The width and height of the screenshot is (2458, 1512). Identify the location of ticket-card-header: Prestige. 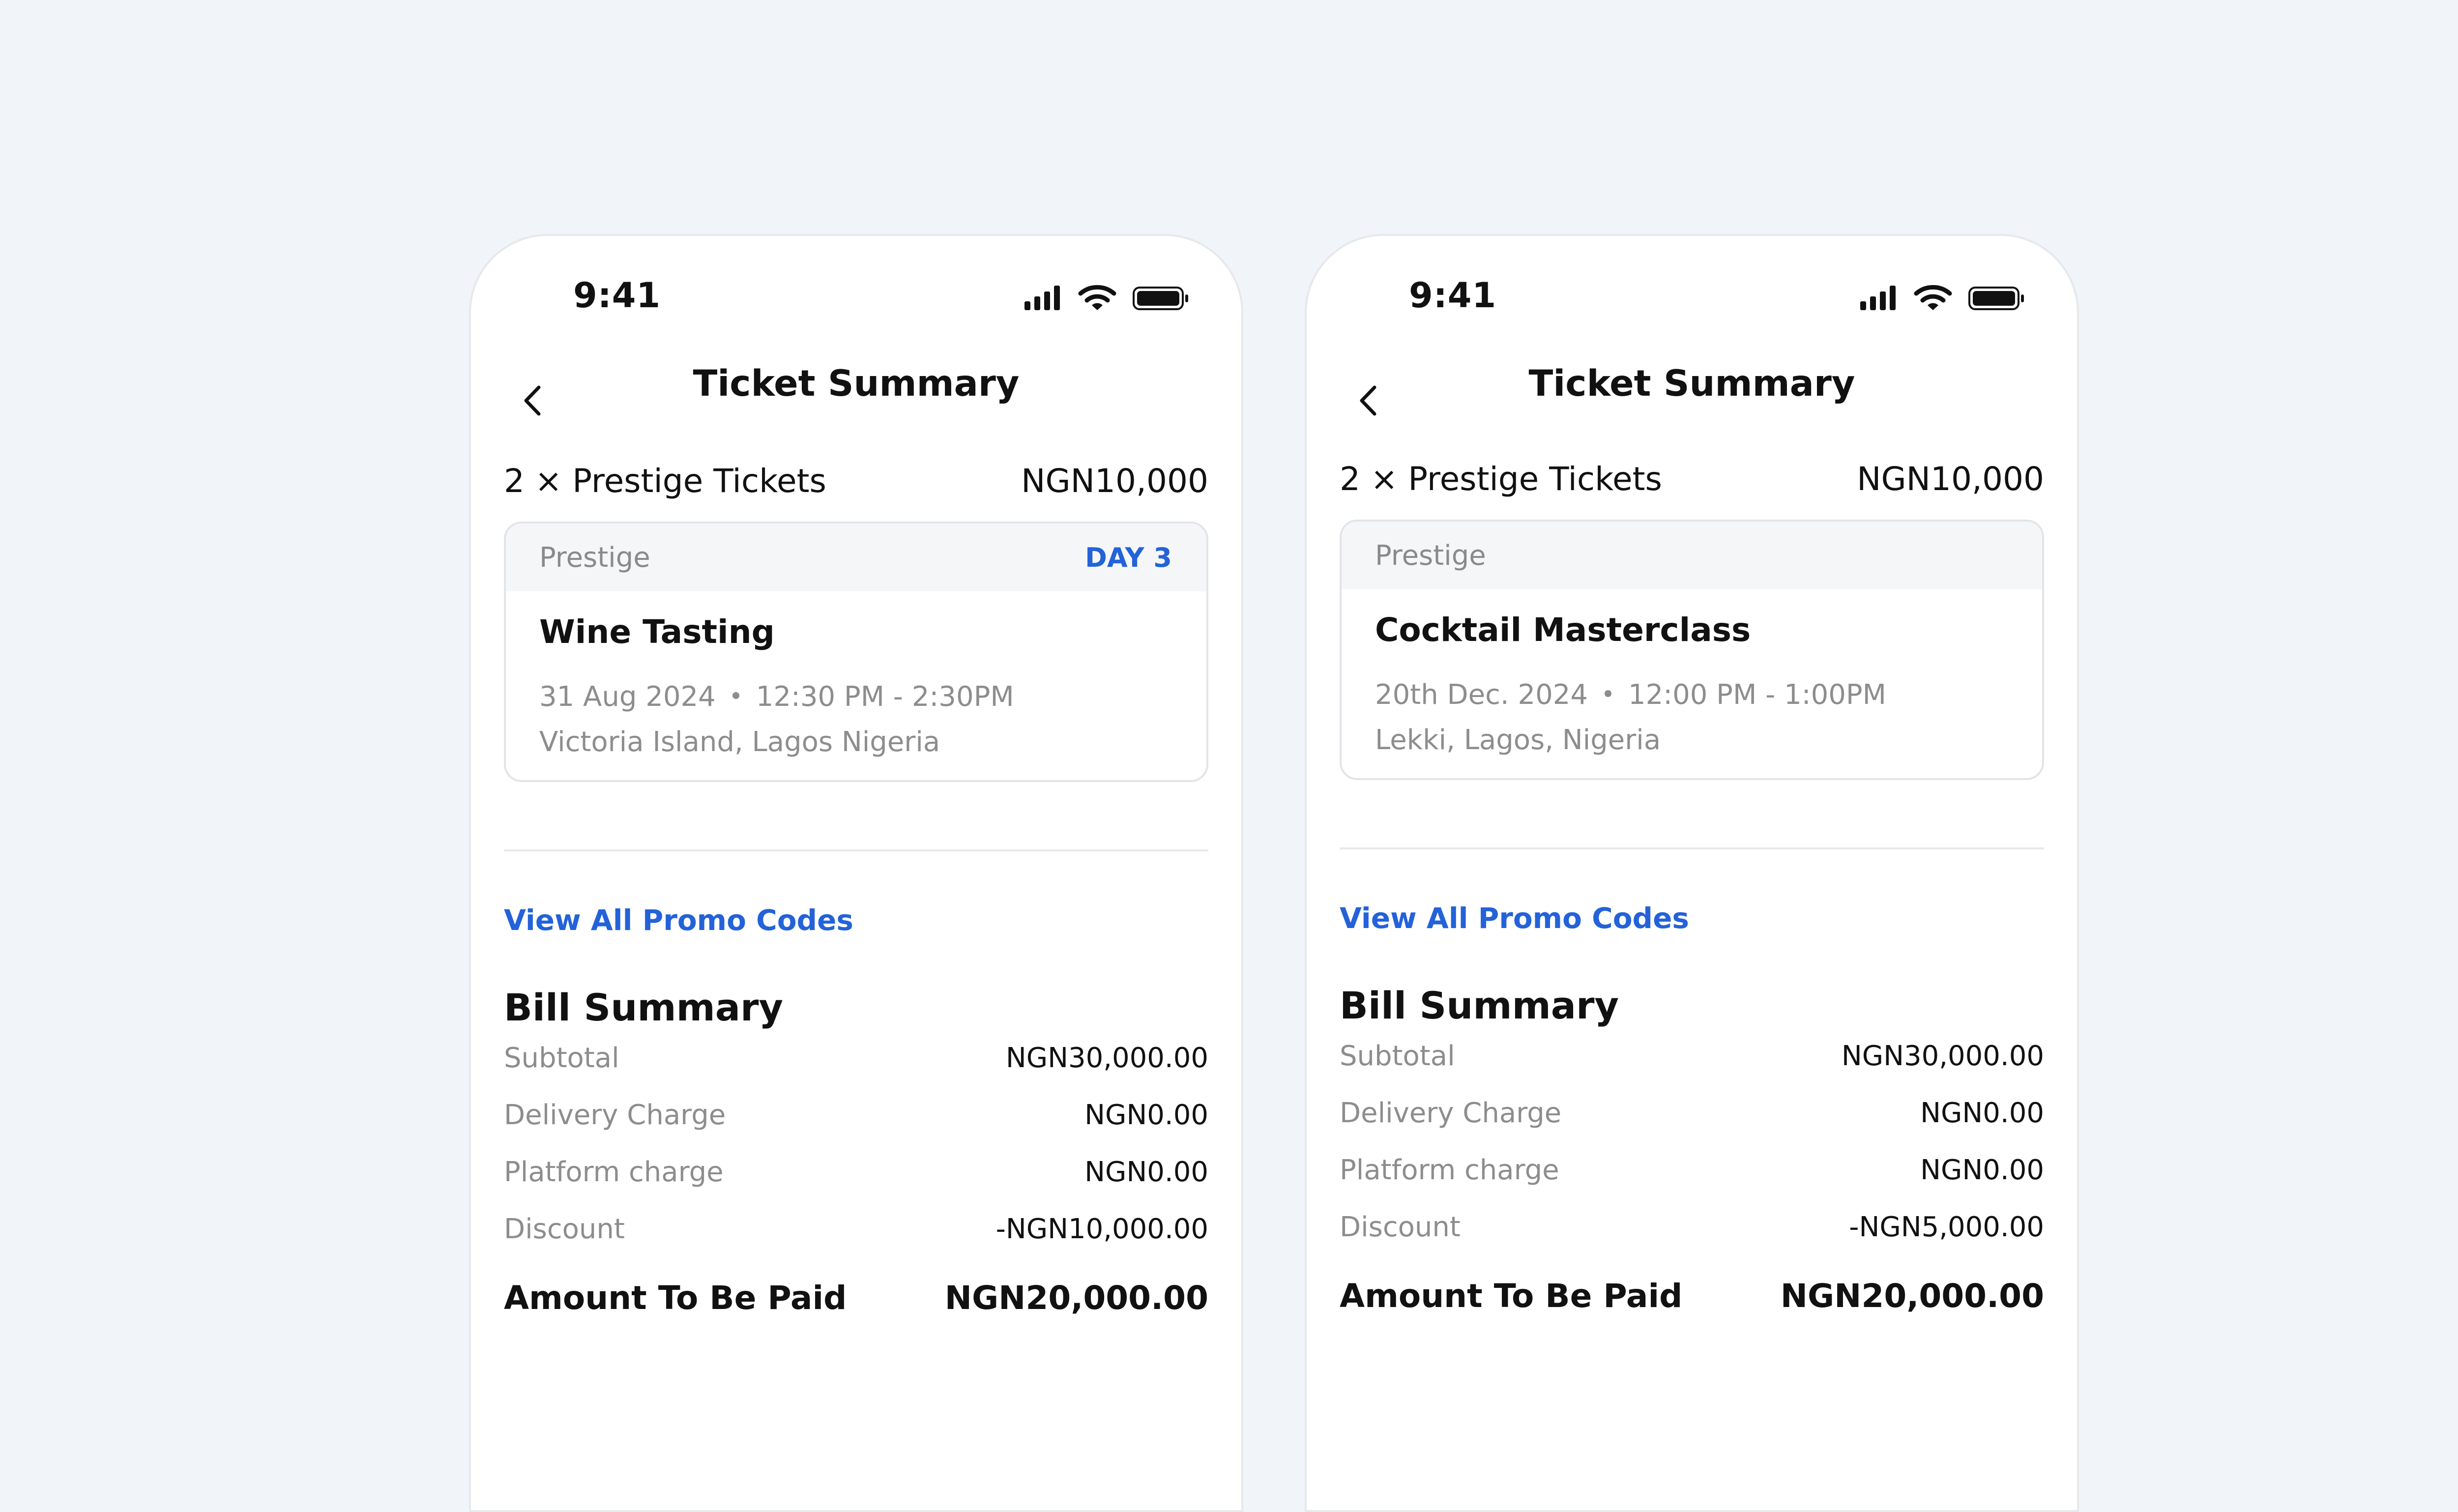
(1692, 555).